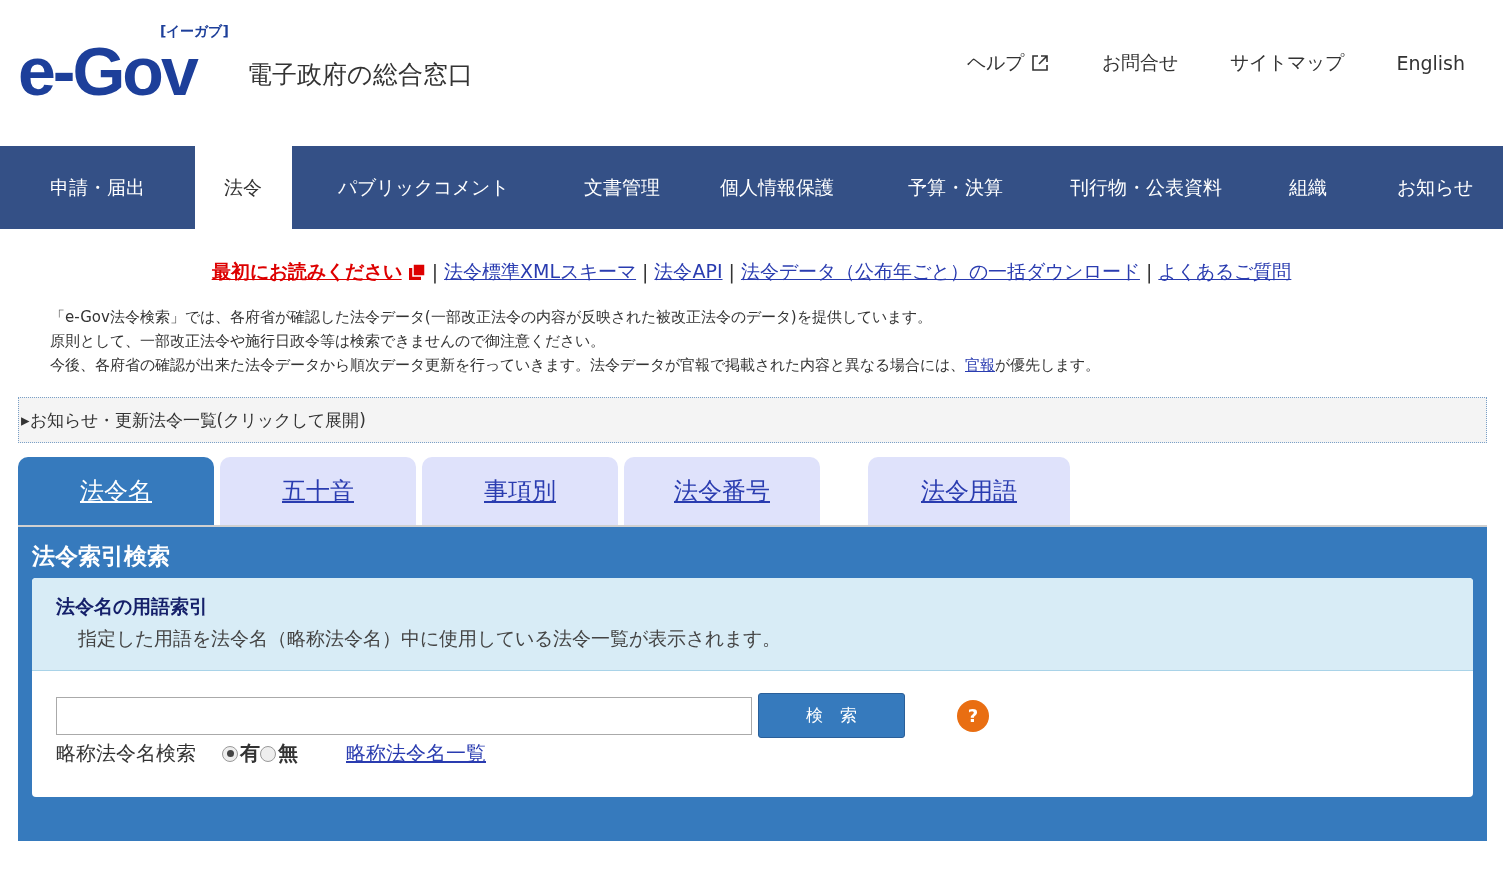 The image size is (1503, 882). Describe the element at coordinates (622, 187) in the screenshot. I see `nav-tab: 文書管理` at that location.